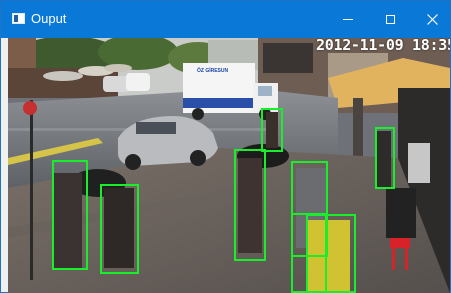 The height and width of the screenshot is (293, 451). I want to click on close-icon, so click(432, 19).